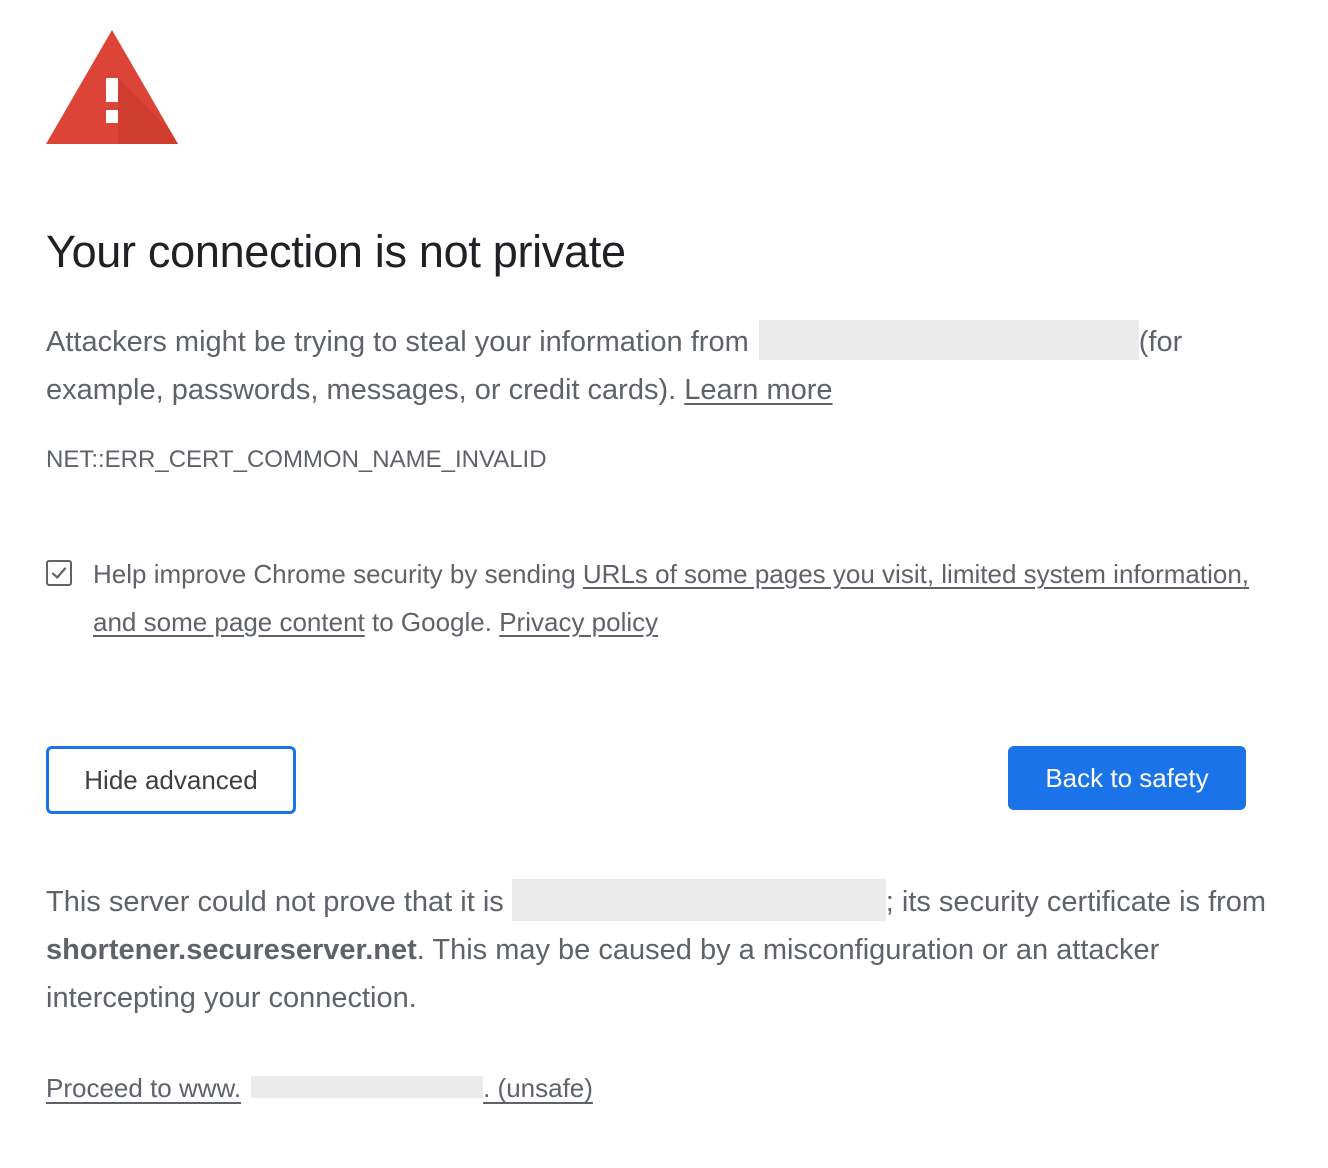 This screenshot has width=1328, height=1168. I want to click on proceed-section: Proceed to www. . (unsafe), so click(319, 1088).